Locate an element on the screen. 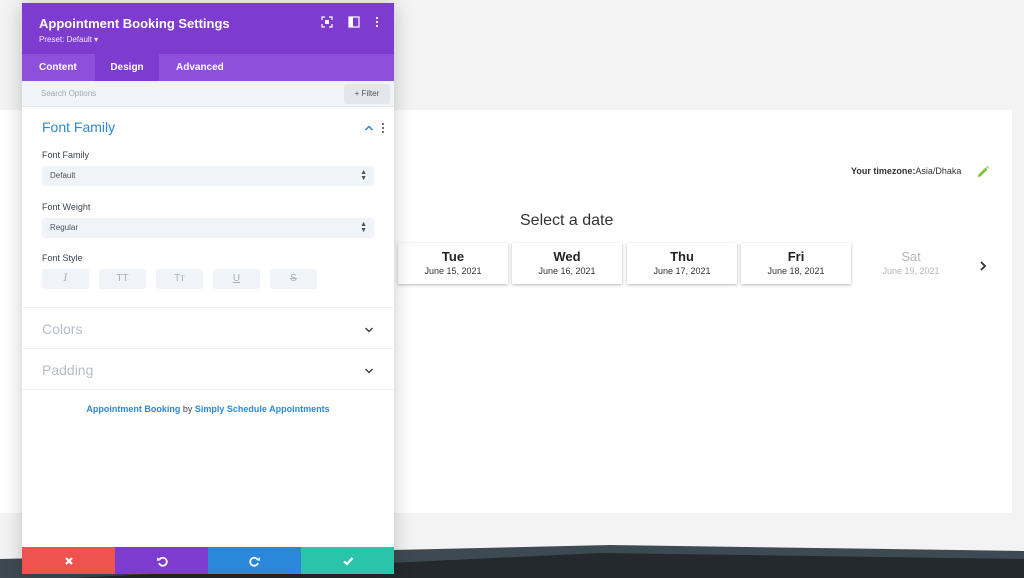  search-input: Search Options is located at coordinates (68, 93).